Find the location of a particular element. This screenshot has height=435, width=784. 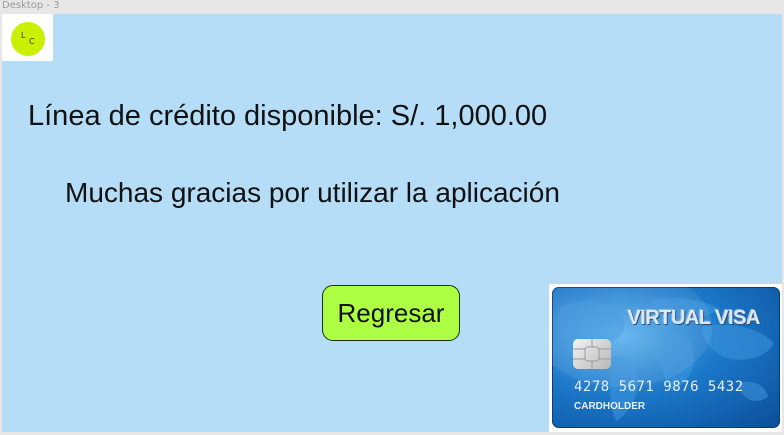

logo: L C is located at coordinates (27, 37).